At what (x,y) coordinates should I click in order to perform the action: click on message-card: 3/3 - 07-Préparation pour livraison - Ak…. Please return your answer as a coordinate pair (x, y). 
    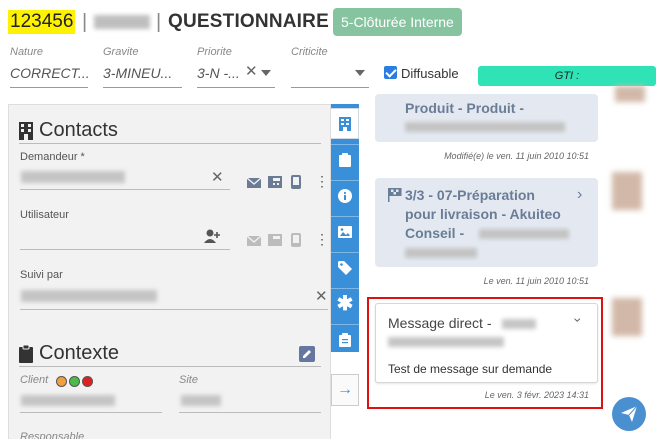
    Looking at the image, I should click on (486, 222).